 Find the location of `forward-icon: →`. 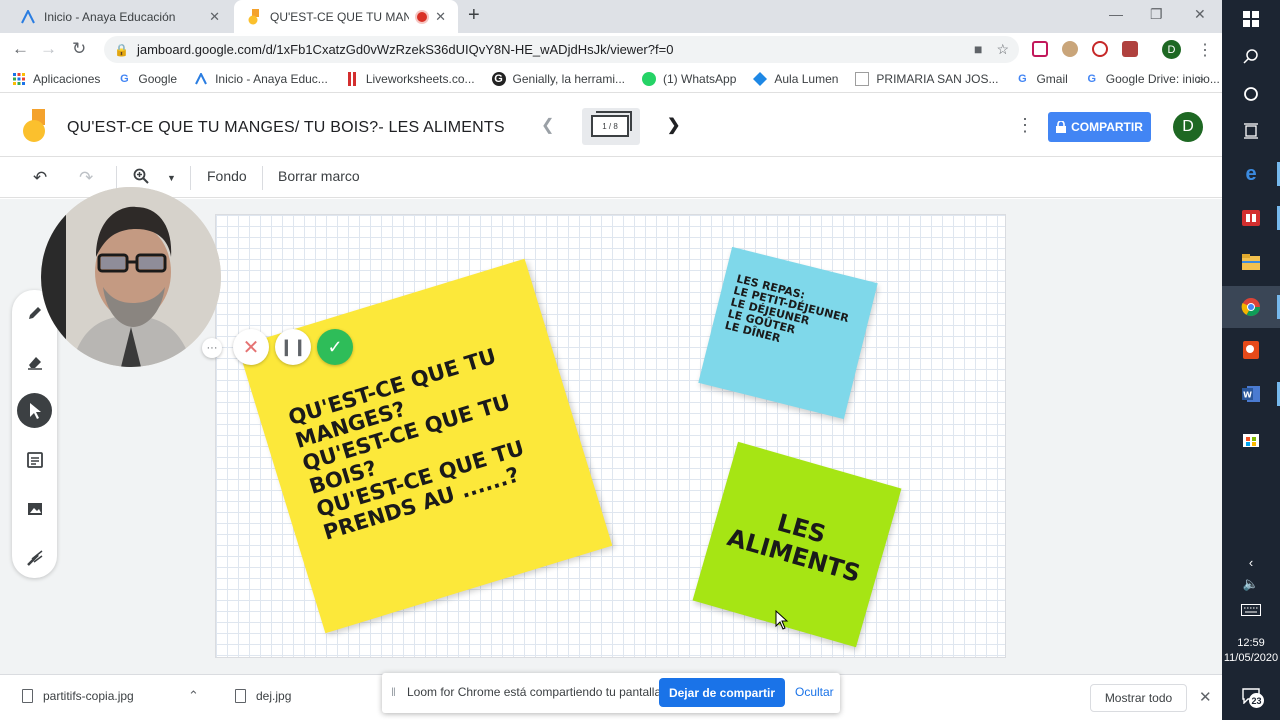

forward-icon: → is located at coordinates (48, 49).